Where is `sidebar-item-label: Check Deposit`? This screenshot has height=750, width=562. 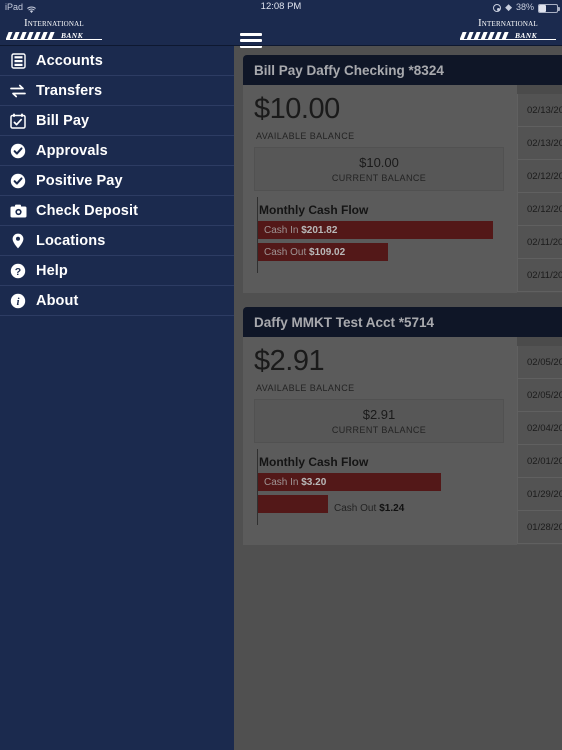
sidebar-item-label: Check Deposit is located at coordinates (87, 210).